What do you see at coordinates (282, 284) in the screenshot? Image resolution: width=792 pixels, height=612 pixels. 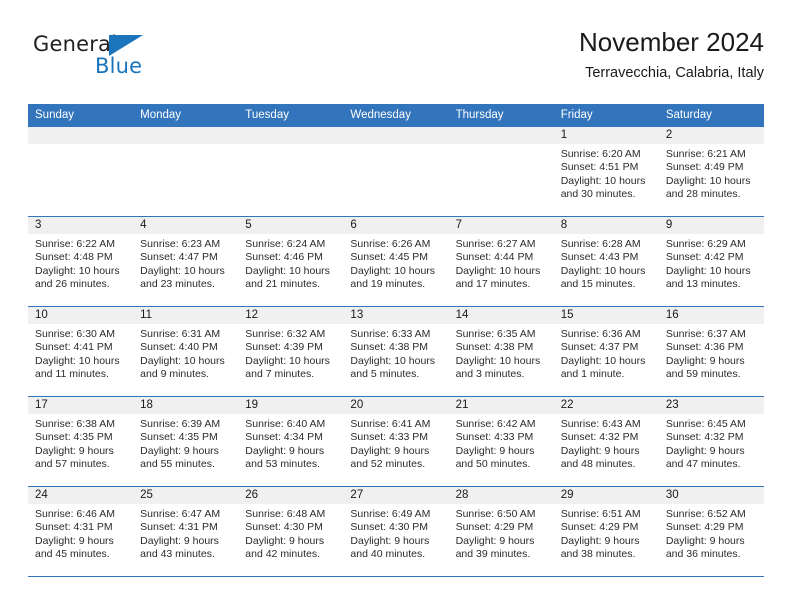 I see `daylight-text-line2: and 21 minutes.` at bounding box center [282, 284].